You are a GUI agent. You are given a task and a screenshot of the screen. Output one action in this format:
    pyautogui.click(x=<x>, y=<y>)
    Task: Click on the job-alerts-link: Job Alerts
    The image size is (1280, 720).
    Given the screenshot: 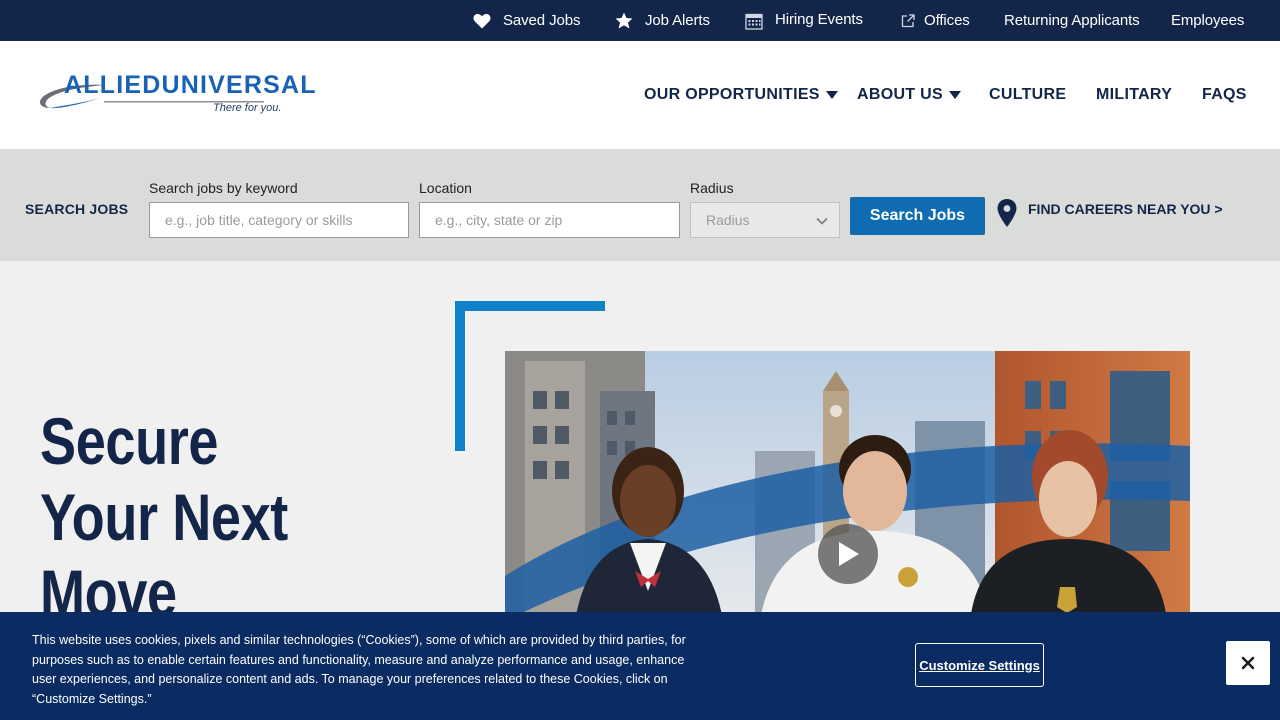 What is the action you would take?
    pyautogui.click(x=662, y=20)
    